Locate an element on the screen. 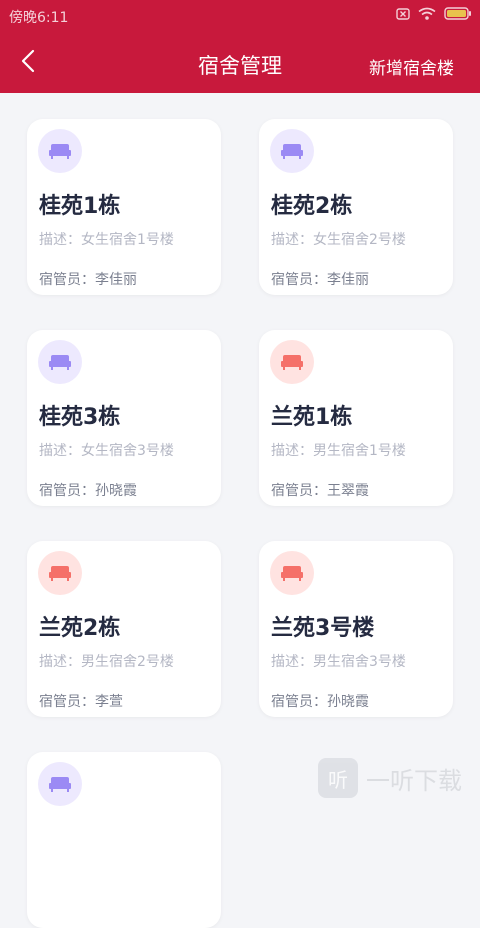 Image resolution: width=480 pixels, height=928 pixels. building-card is located at coordinates (124, 840).